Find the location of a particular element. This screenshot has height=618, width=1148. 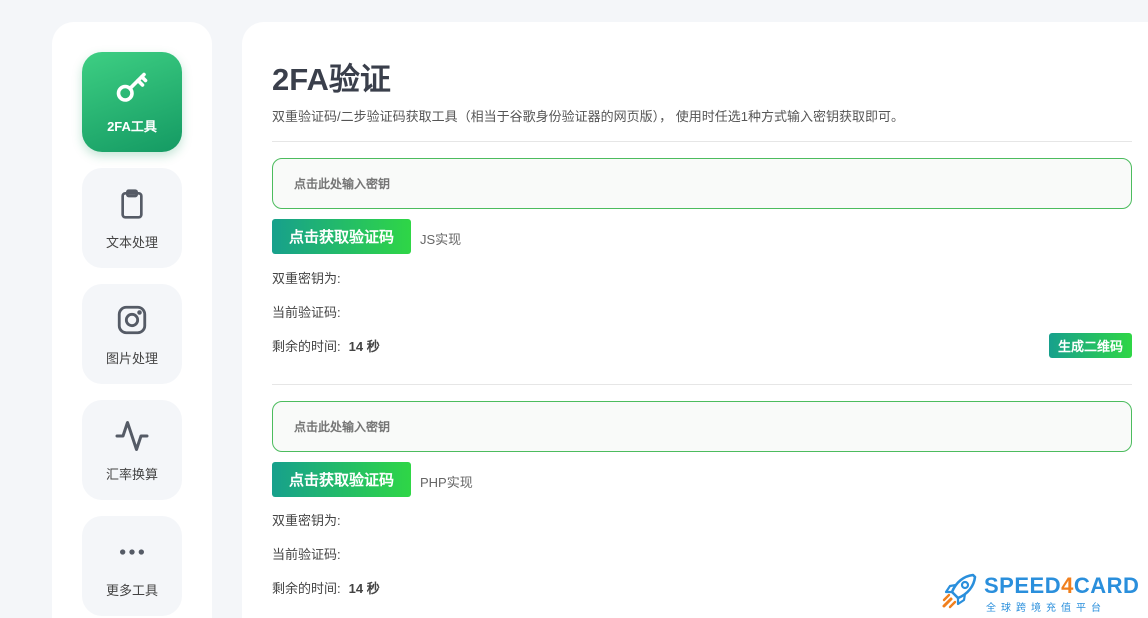

instagram-icon is located at coordinates (132, 320).